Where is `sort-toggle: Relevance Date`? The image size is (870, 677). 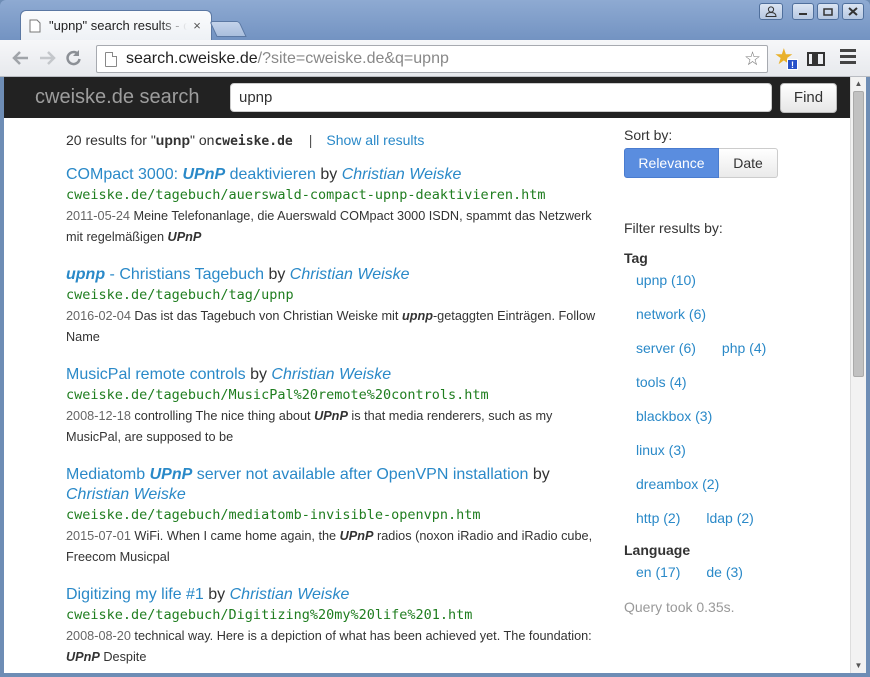
sort-toggle: Relevance Date is located at coordinates (724, 163).